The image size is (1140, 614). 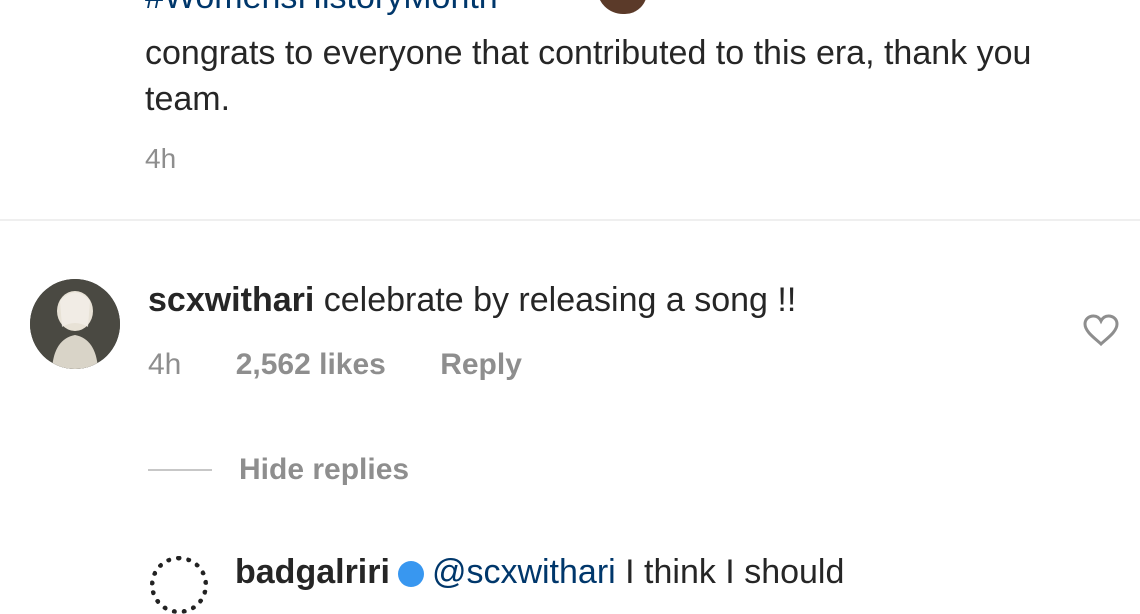 I want to click on comment-username: scxwithari, so click(x=231, y=300).